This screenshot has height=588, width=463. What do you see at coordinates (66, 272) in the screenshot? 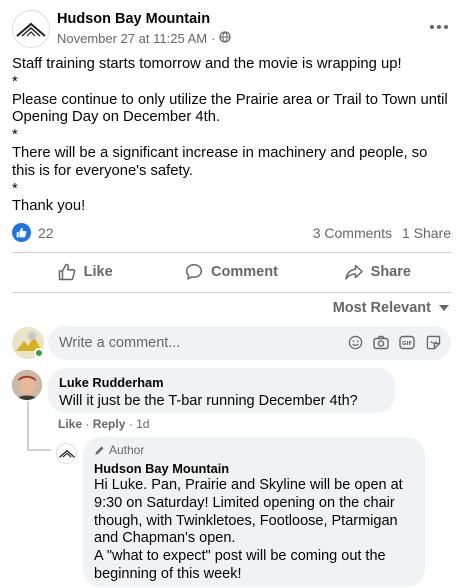
I see `thumbs-up-icon` at bounding box center [66, 272].